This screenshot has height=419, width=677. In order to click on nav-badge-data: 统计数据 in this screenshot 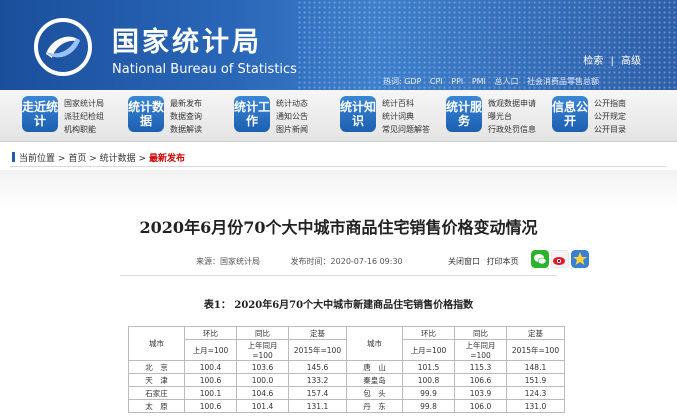, I will do `click(146, 114)`.